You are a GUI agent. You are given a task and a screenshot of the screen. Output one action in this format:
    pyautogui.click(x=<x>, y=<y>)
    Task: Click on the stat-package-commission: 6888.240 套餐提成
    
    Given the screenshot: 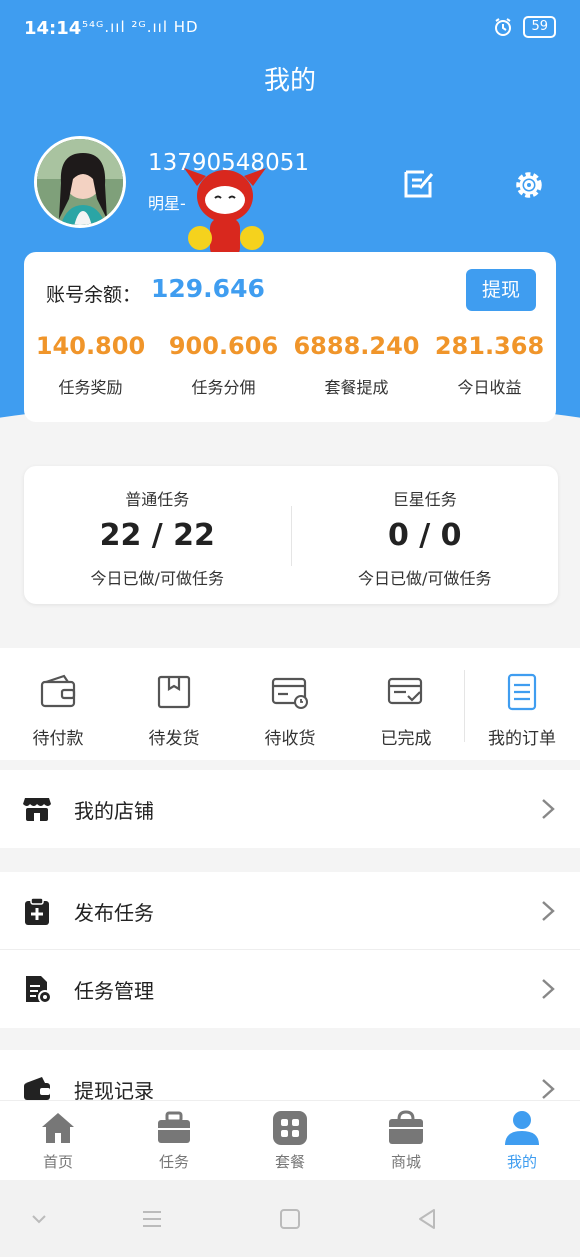 What is the action you would take?
    pyautogui.click(x=356, y=365)
    